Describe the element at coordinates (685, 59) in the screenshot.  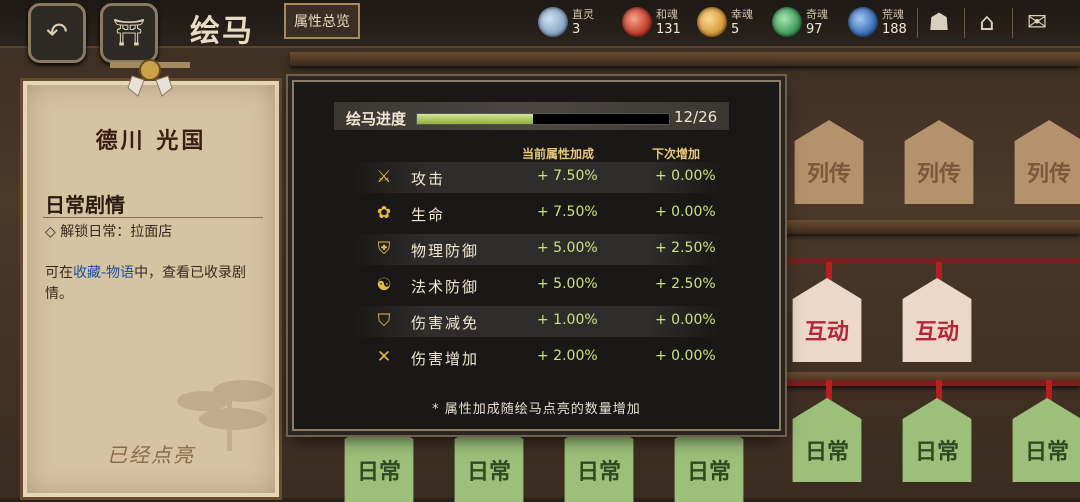
I see `shelf` at that location.